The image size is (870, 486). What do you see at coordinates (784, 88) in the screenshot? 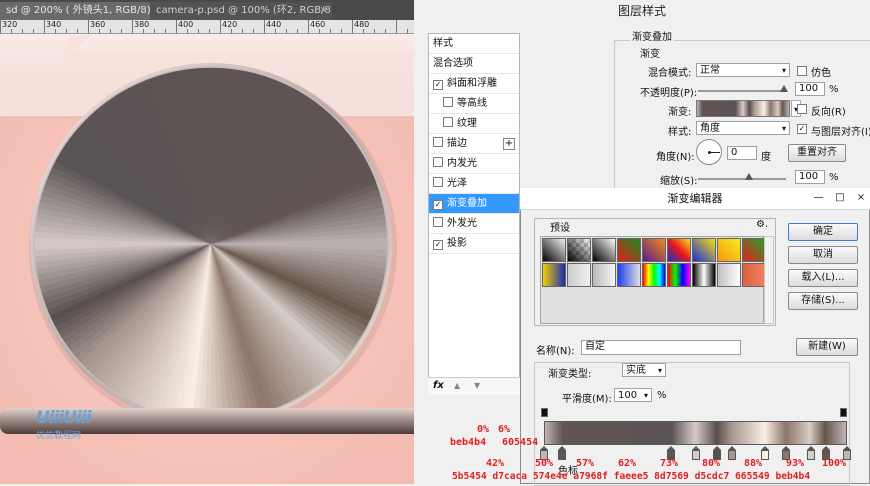
I see `opacity-slider-thumb` at bounding box center [784, 88].